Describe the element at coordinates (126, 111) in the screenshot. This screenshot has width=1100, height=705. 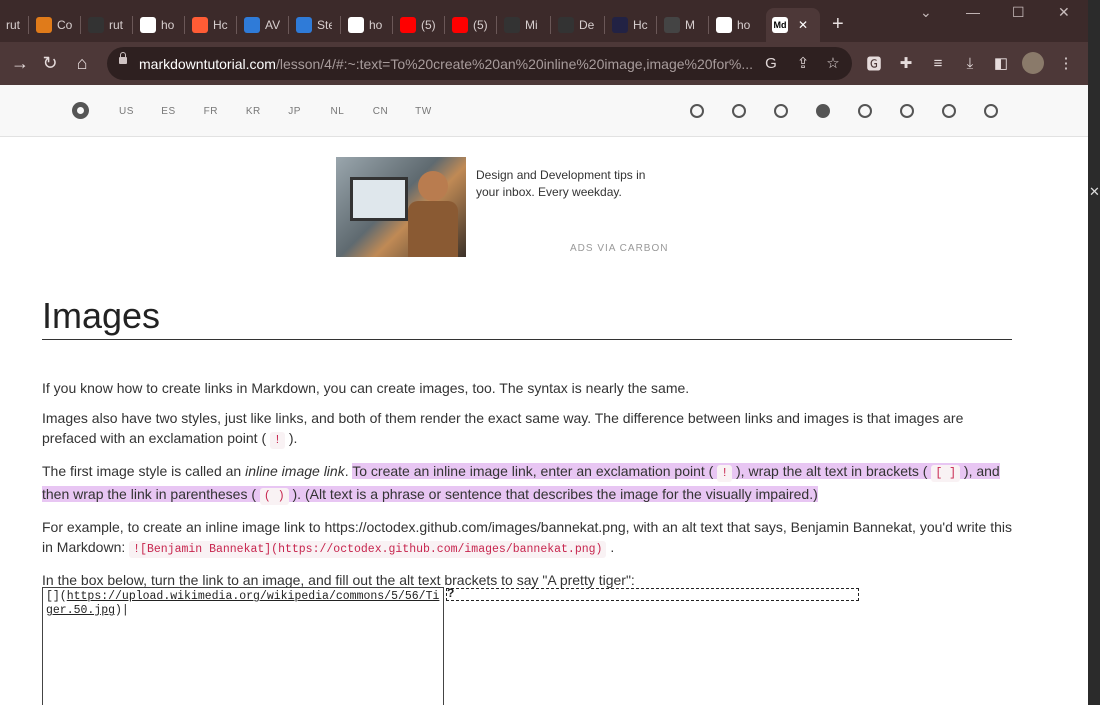
I see `language-link-us: US` at that location.